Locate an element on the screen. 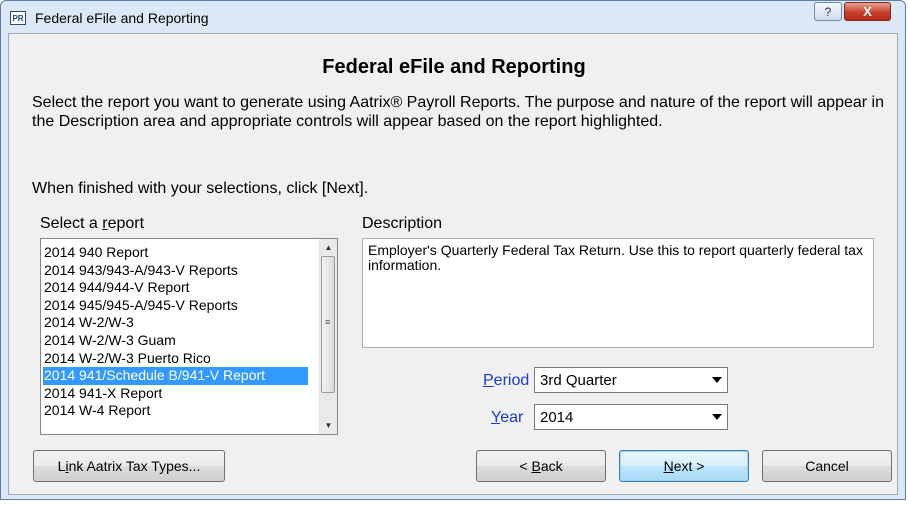  help-button: ? is located at coordinates (828, 11).